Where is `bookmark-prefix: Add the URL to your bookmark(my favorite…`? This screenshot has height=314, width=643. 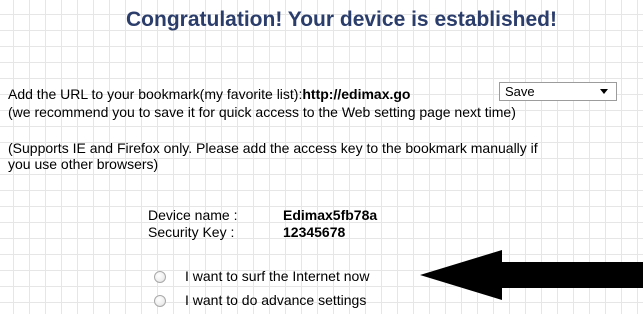 bookmark-prefix: Add the URL to your bookmark(my favorite… is located at coordinates (155, 94).